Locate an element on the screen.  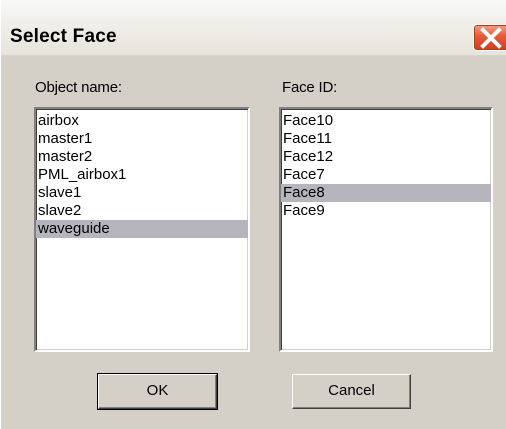
face-list-item: Face12 is located at coordinates (386, 157).